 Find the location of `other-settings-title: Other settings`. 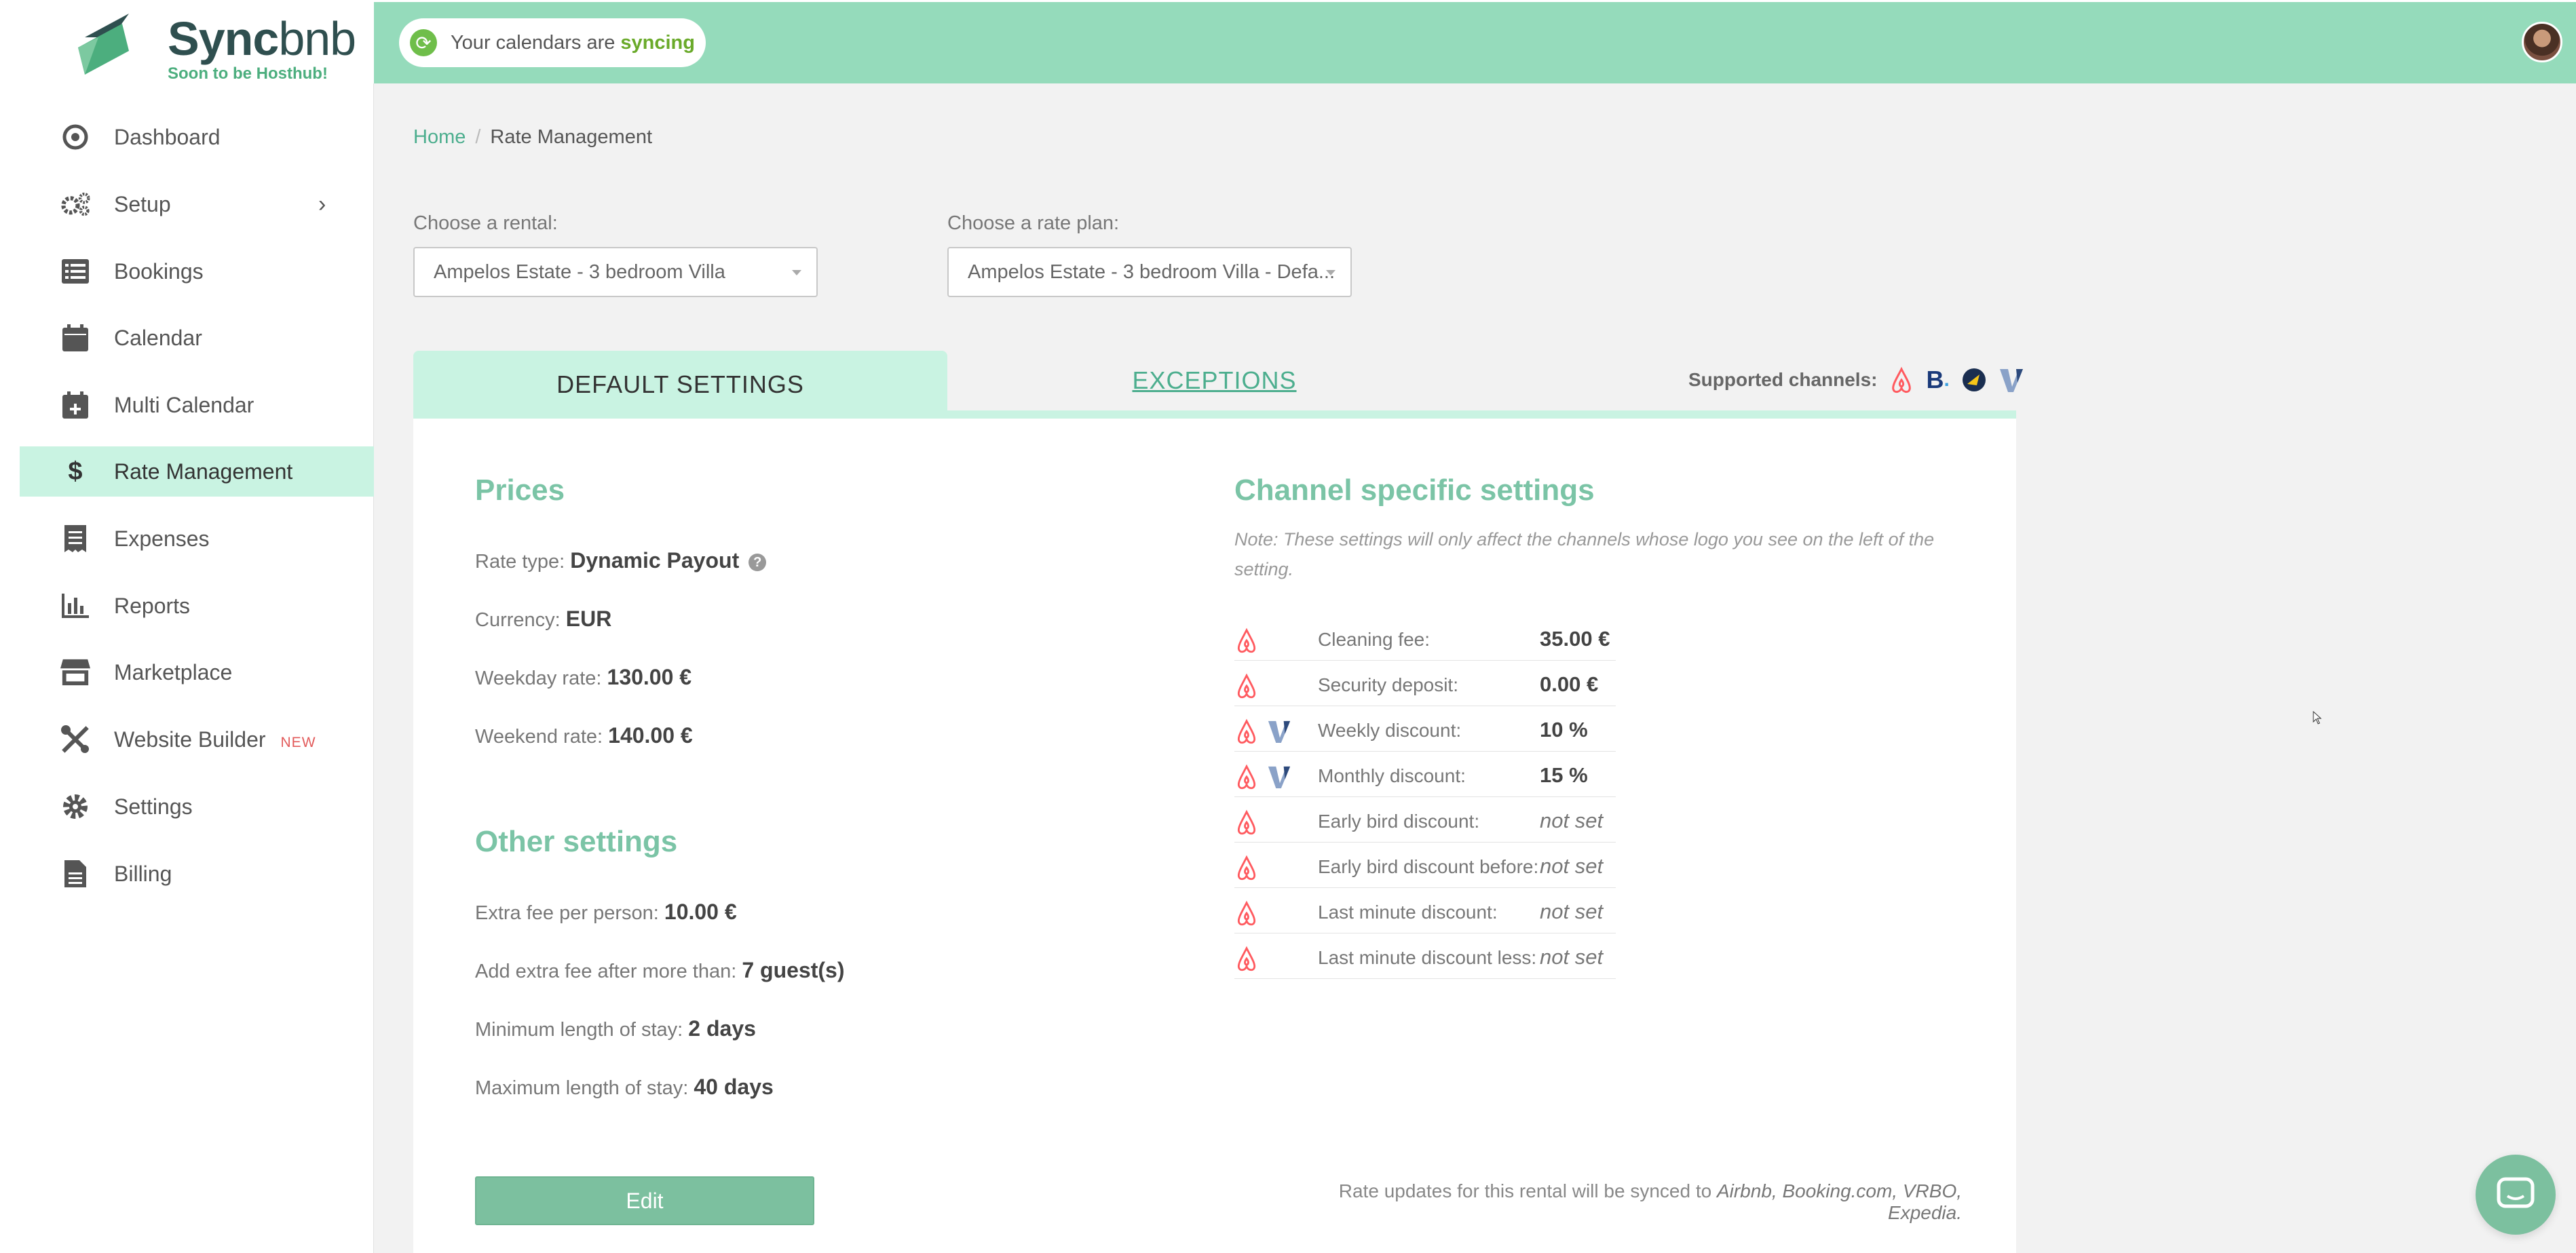

other-settings-title: Other settings is located at coordinates (576, 841).